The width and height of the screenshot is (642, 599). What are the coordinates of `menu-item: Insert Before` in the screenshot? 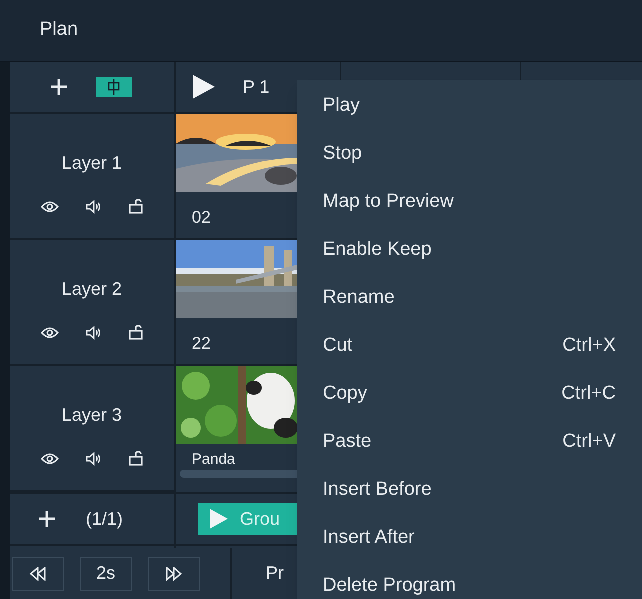 It's located at (469, 491).